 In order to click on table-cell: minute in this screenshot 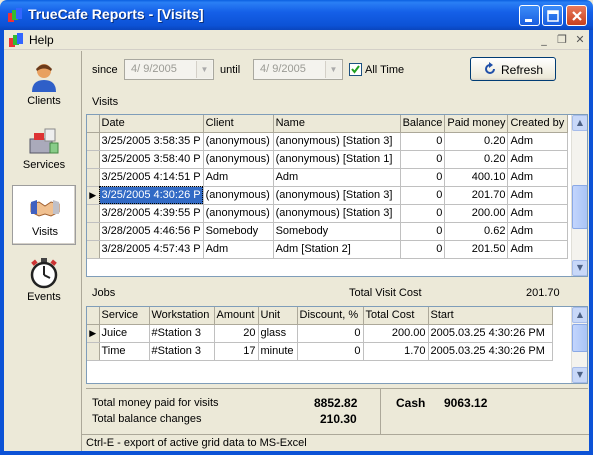, I will do `click(278, 351)`.